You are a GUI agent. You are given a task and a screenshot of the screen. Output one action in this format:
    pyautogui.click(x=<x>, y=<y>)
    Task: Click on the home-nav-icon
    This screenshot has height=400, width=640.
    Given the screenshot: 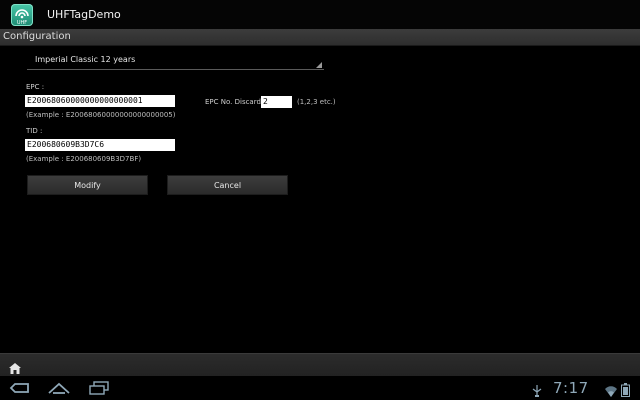 What is the action you would take?
    pyautogui.click(x=59, y=389)
    